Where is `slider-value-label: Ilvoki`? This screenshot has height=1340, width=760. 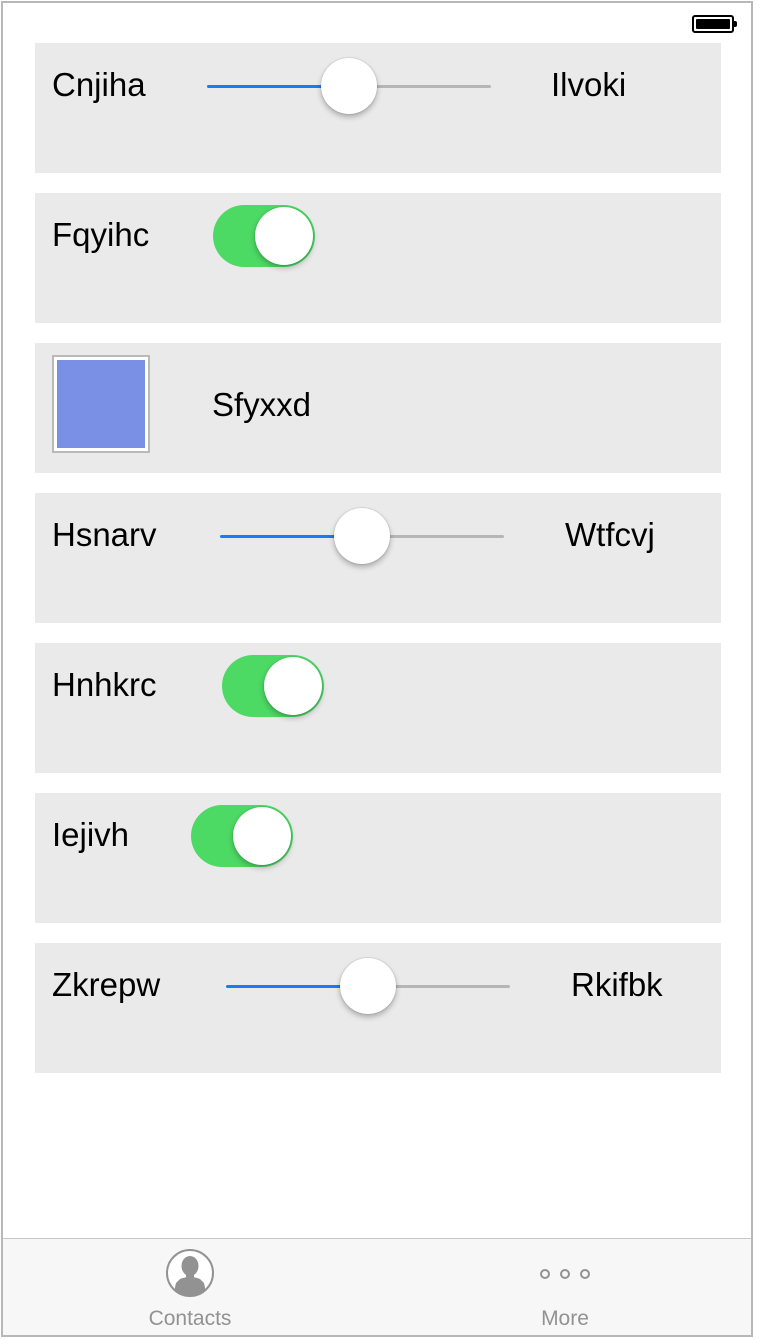 slider-value-label: Ilvoki is located at coordinates (589, 84).